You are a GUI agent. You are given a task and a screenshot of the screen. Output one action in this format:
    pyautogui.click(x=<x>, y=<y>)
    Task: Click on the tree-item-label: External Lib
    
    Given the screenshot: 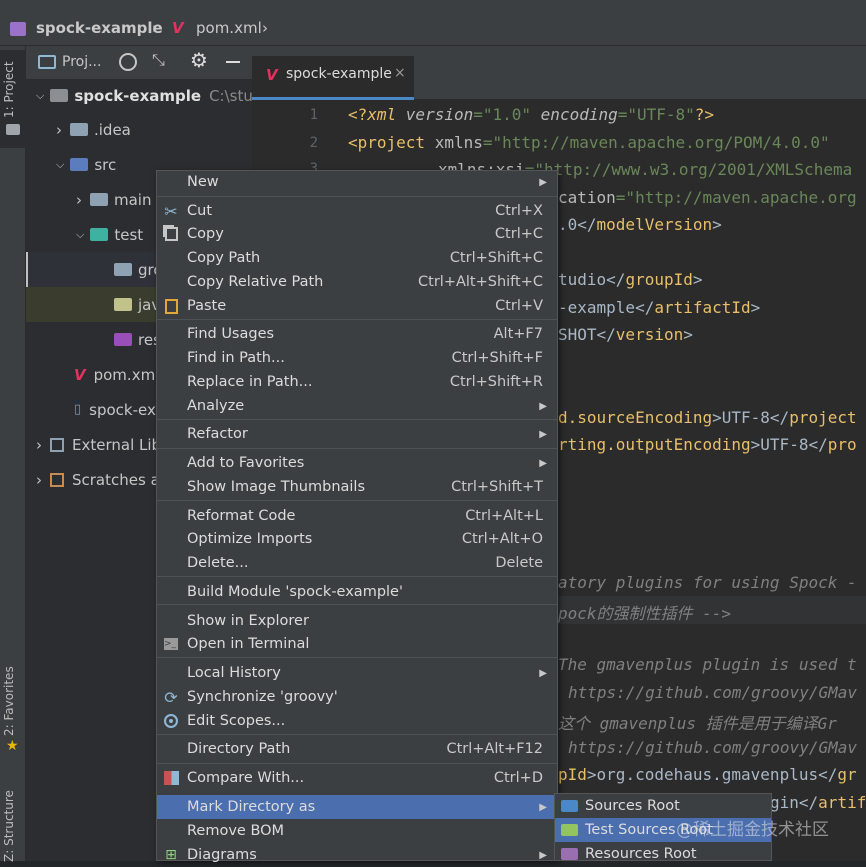 What is the action you would take?
    pyautogui.click(x=117, y=444)
    